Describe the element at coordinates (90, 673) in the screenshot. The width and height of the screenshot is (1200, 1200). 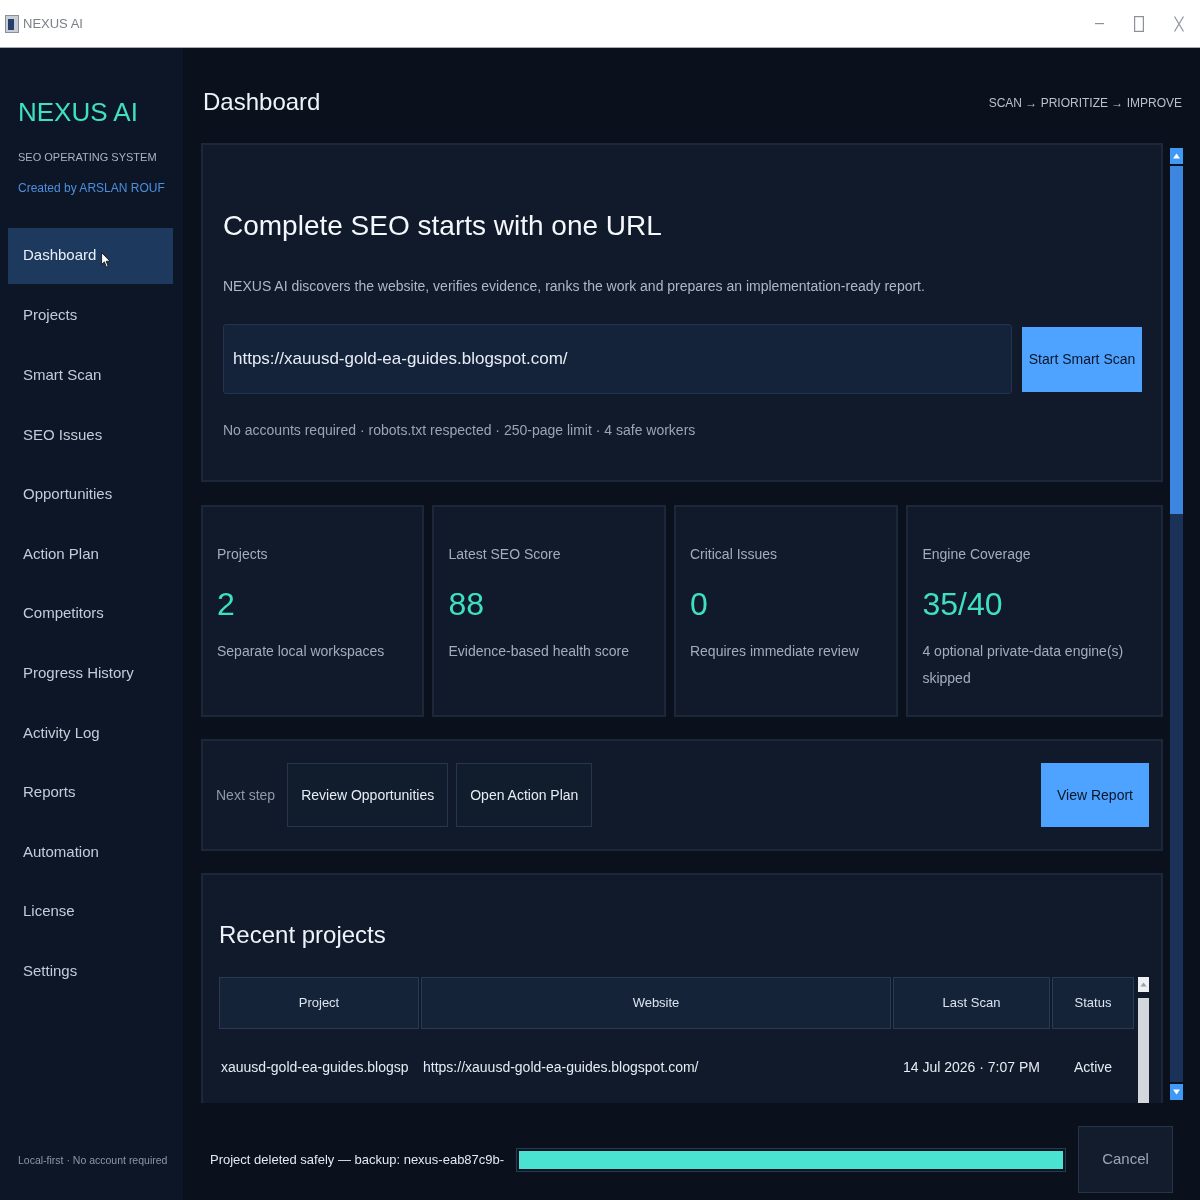
I see `nav-item: Progress History` at that location.